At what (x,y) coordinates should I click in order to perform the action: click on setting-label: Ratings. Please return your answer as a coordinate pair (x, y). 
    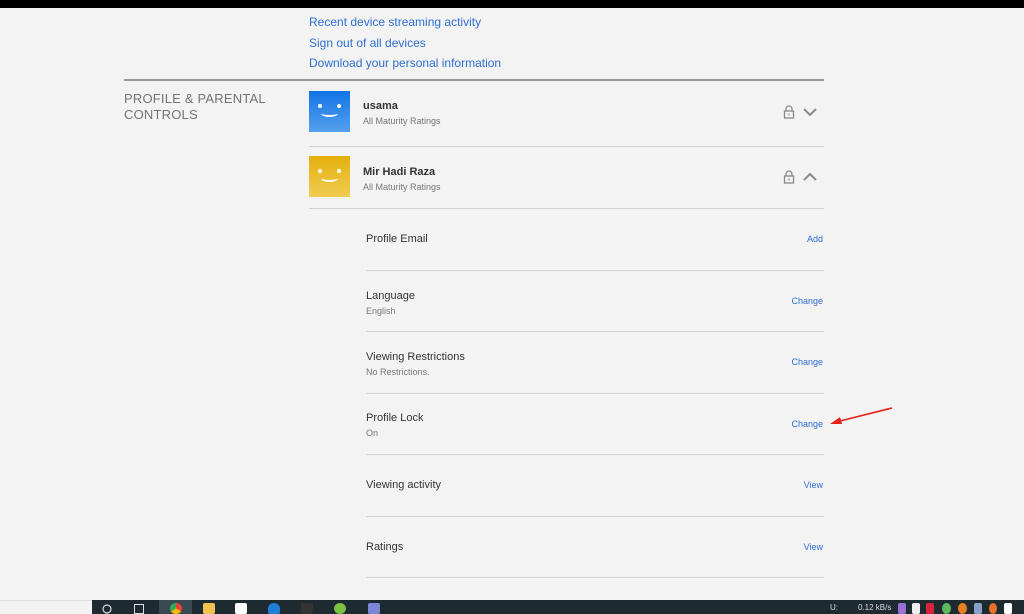
    Looking at the image, I should click on (385, 547).